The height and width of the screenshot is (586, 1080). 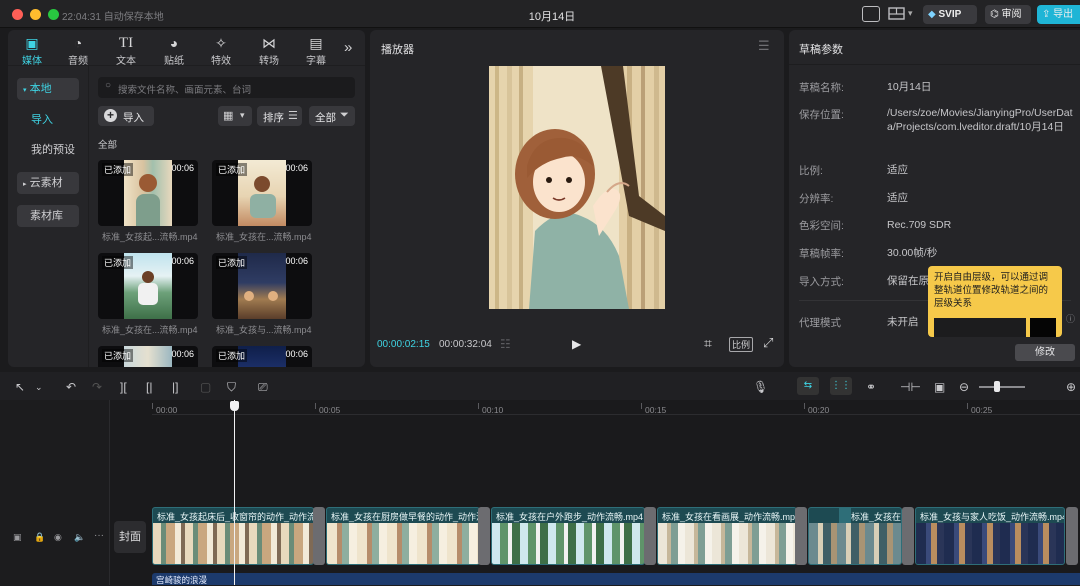 What do you see at coordinates (35, 14) in the screenshot?
I see `minimize-window-icon` at bounding box center [35, 14].